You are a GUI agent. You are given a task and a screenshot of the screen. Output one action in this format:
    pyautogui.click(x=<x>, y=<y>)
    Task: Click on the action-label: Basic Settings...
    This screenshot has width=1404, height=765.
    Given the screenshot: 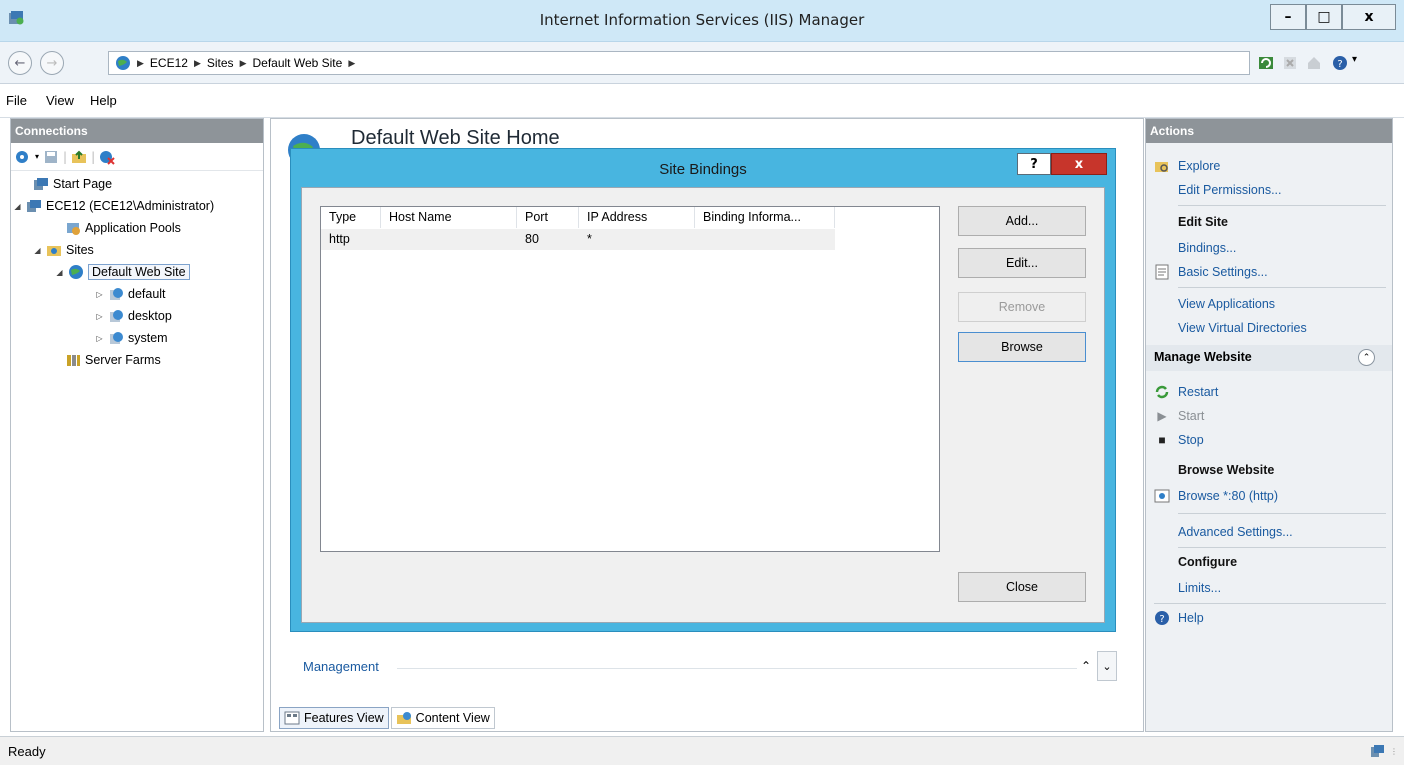 What is the action you would take?
    pyautogui.click(x=1223, y=272)
    